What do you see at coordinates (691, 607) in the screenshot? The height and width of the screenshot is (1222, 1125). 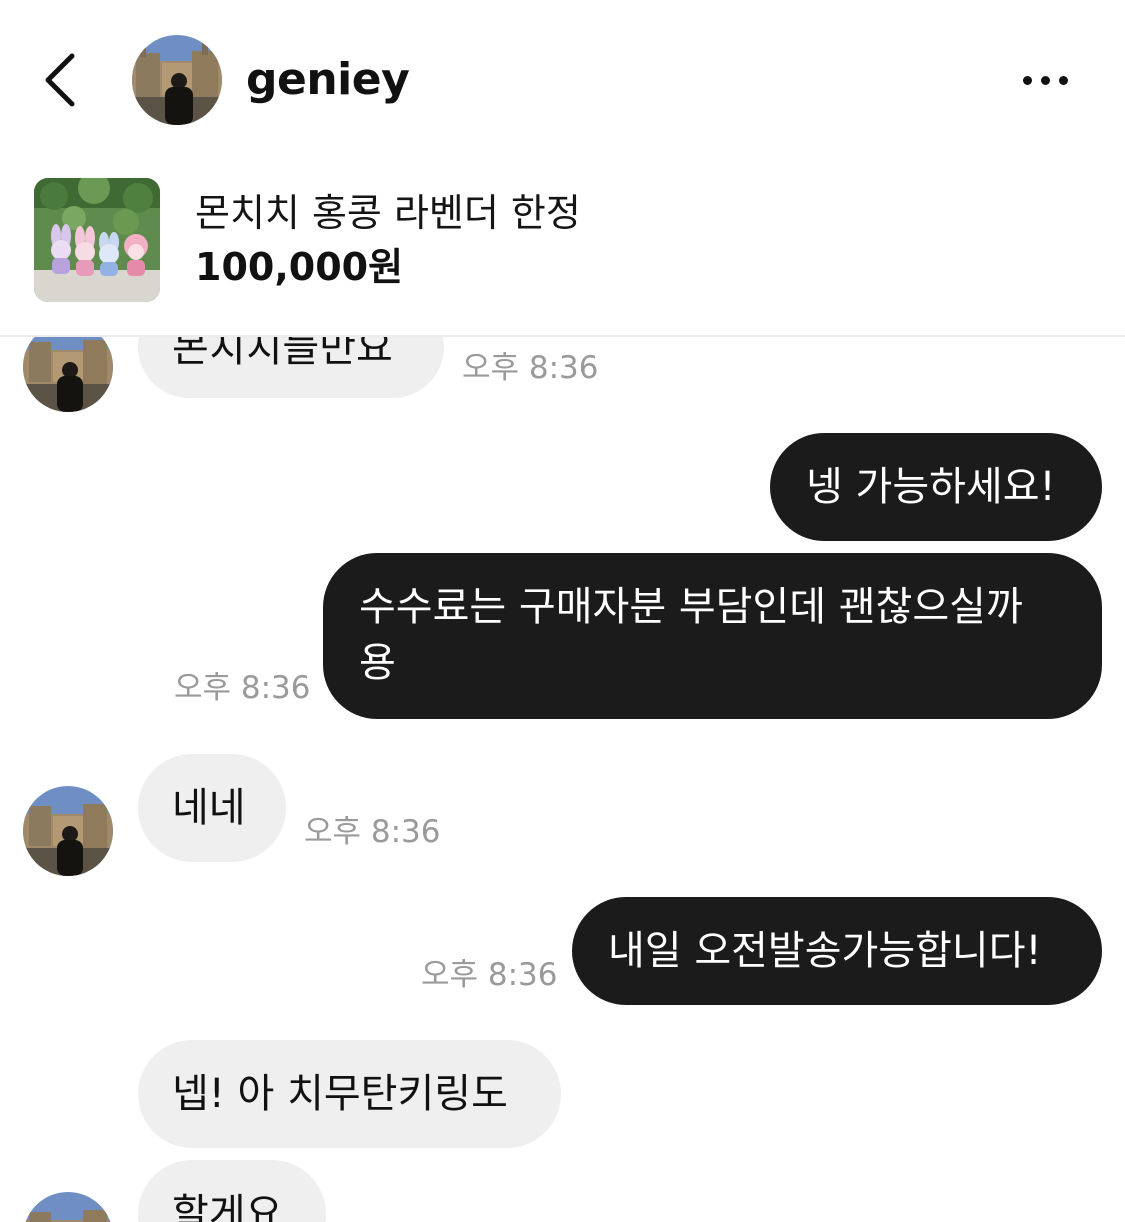 I see `message-text-line: 수수료는 구매자분 부담인데 괜찮으실까` at bounding box center [691, 607].